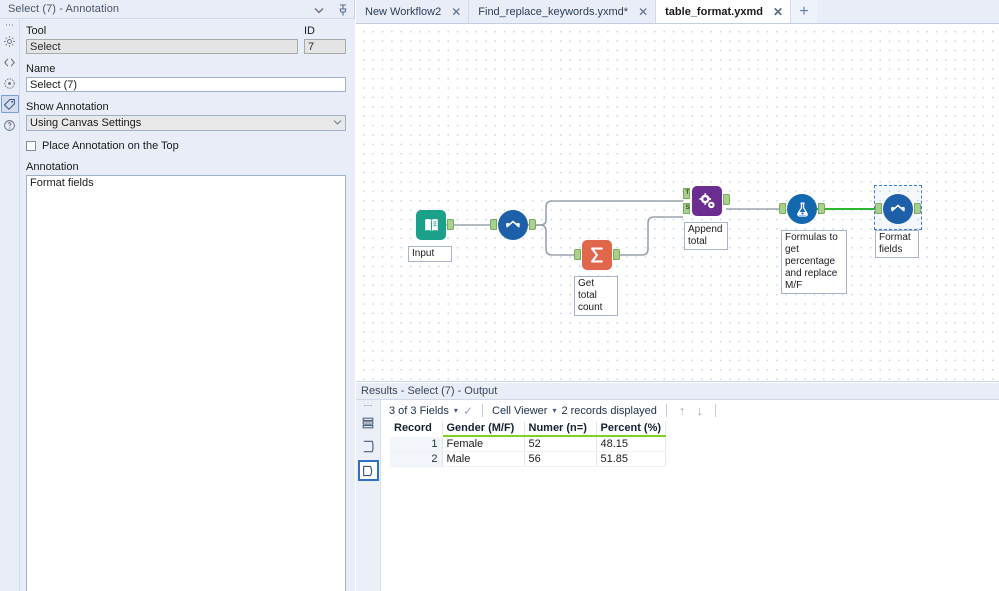  What do you see at coordinates (631, 459) in the screenshot?
I see `cell-percent: 51.85` at bounding box center [631, 459].